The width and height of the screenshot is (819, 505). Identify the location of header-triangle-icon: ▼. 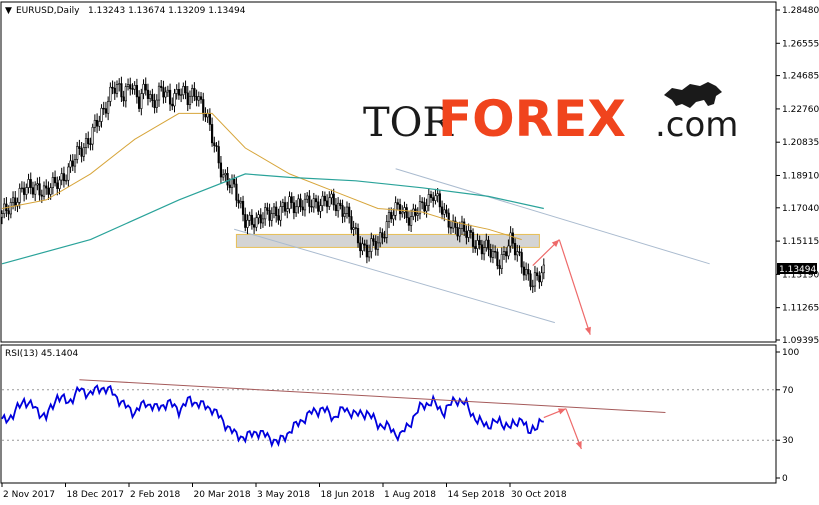
(8, 11).